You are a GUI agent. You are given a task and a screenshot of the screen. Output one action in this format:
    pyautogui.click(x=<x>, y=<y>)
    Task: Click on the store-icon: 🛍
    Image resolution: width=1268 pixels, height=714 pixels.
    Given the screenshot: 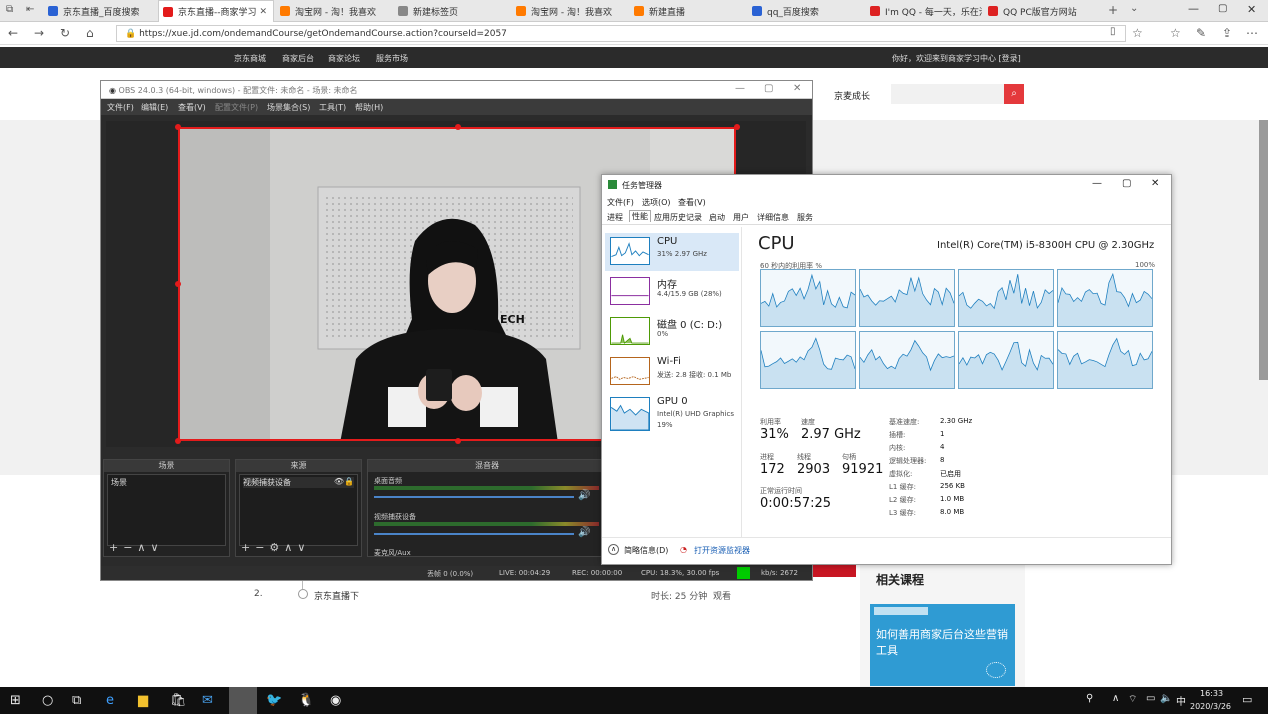 What is the action you would take?
    pyautogui.click(x=178, y=700)
    